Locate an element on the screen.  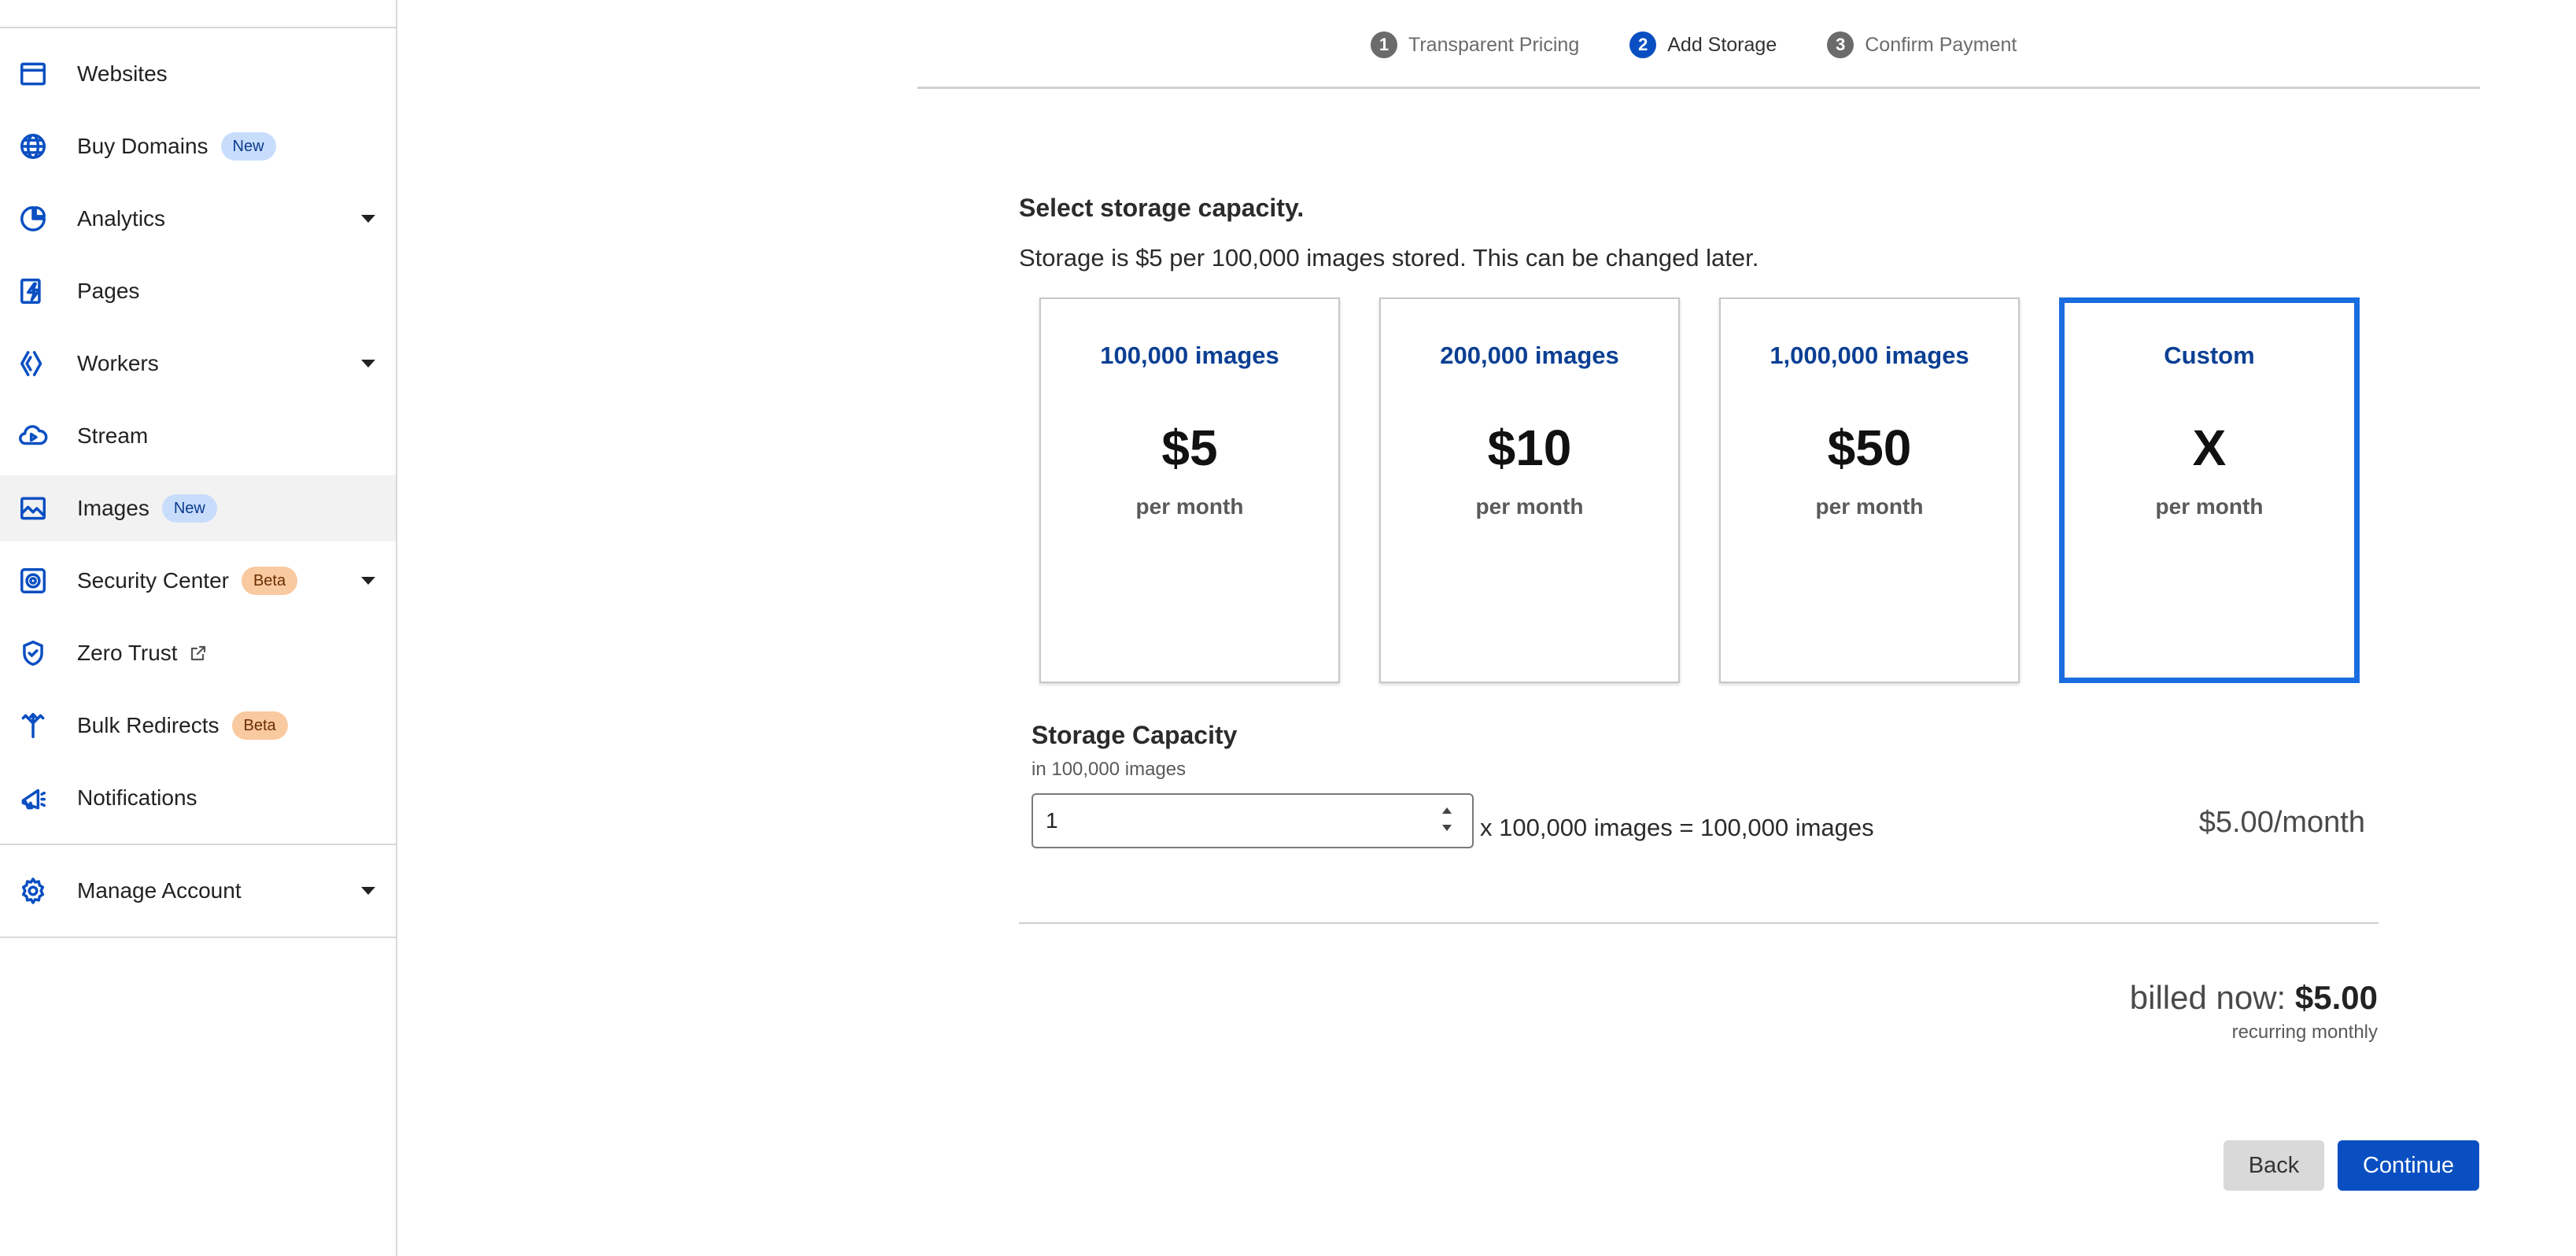
external-link-icon is located at coordinates (199, 653).